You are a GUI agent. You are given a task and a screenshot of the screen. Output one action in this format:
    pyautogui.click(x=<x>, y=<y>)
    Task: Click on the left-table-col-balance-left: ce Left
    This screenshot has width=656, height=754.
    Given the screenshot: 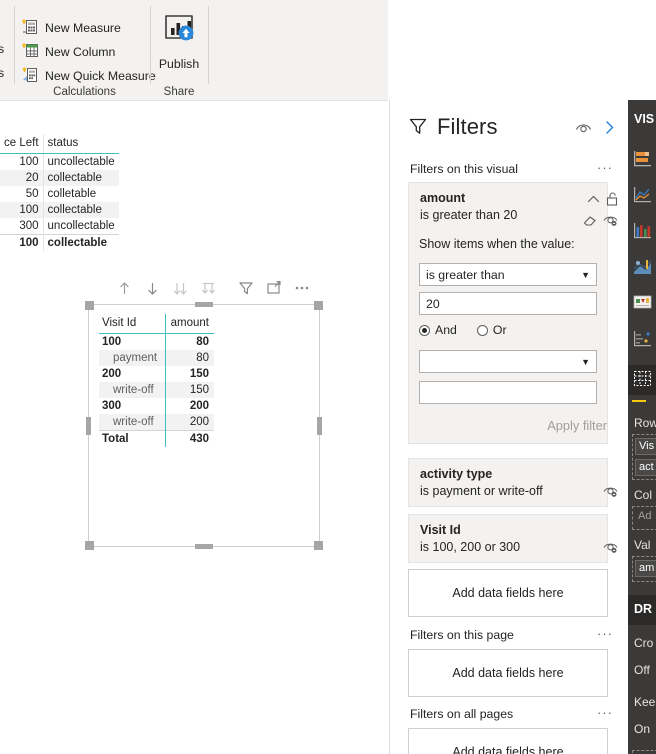 What is the action you would take?
    pyautogui.click(x=22, y=144)
    